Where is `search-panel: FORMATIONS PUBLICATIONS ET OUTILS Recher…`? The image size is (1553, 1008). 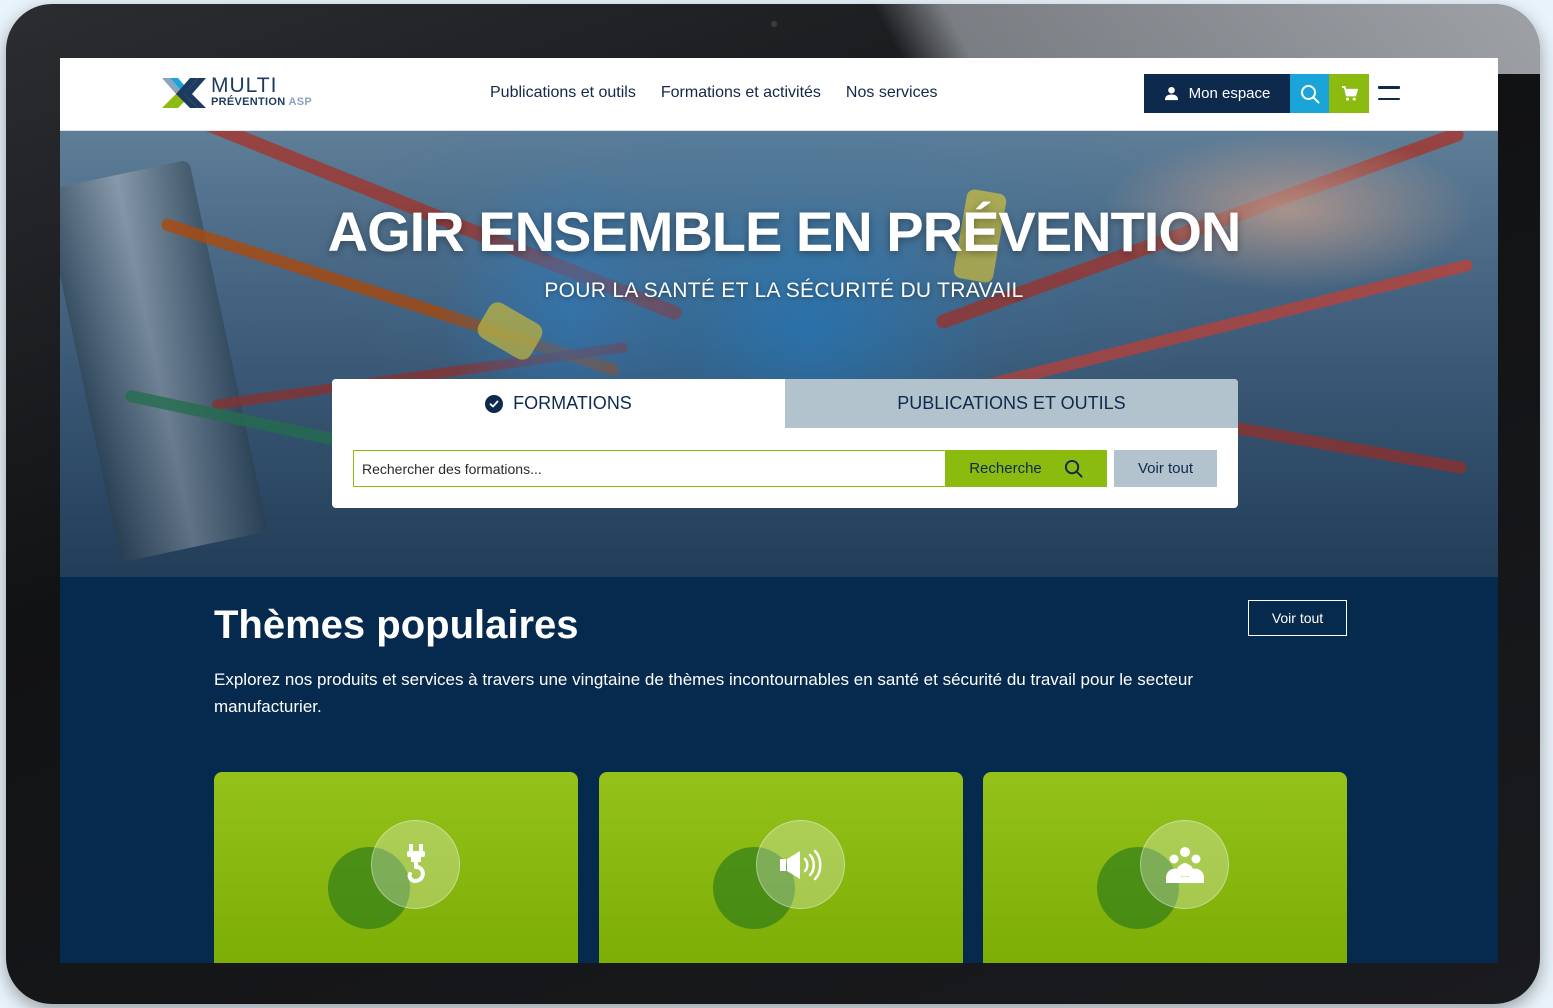 search-panel: FORMATIONS PUBLICATIONS ET OUTILS Recher… is located at coordinates (785, 443).